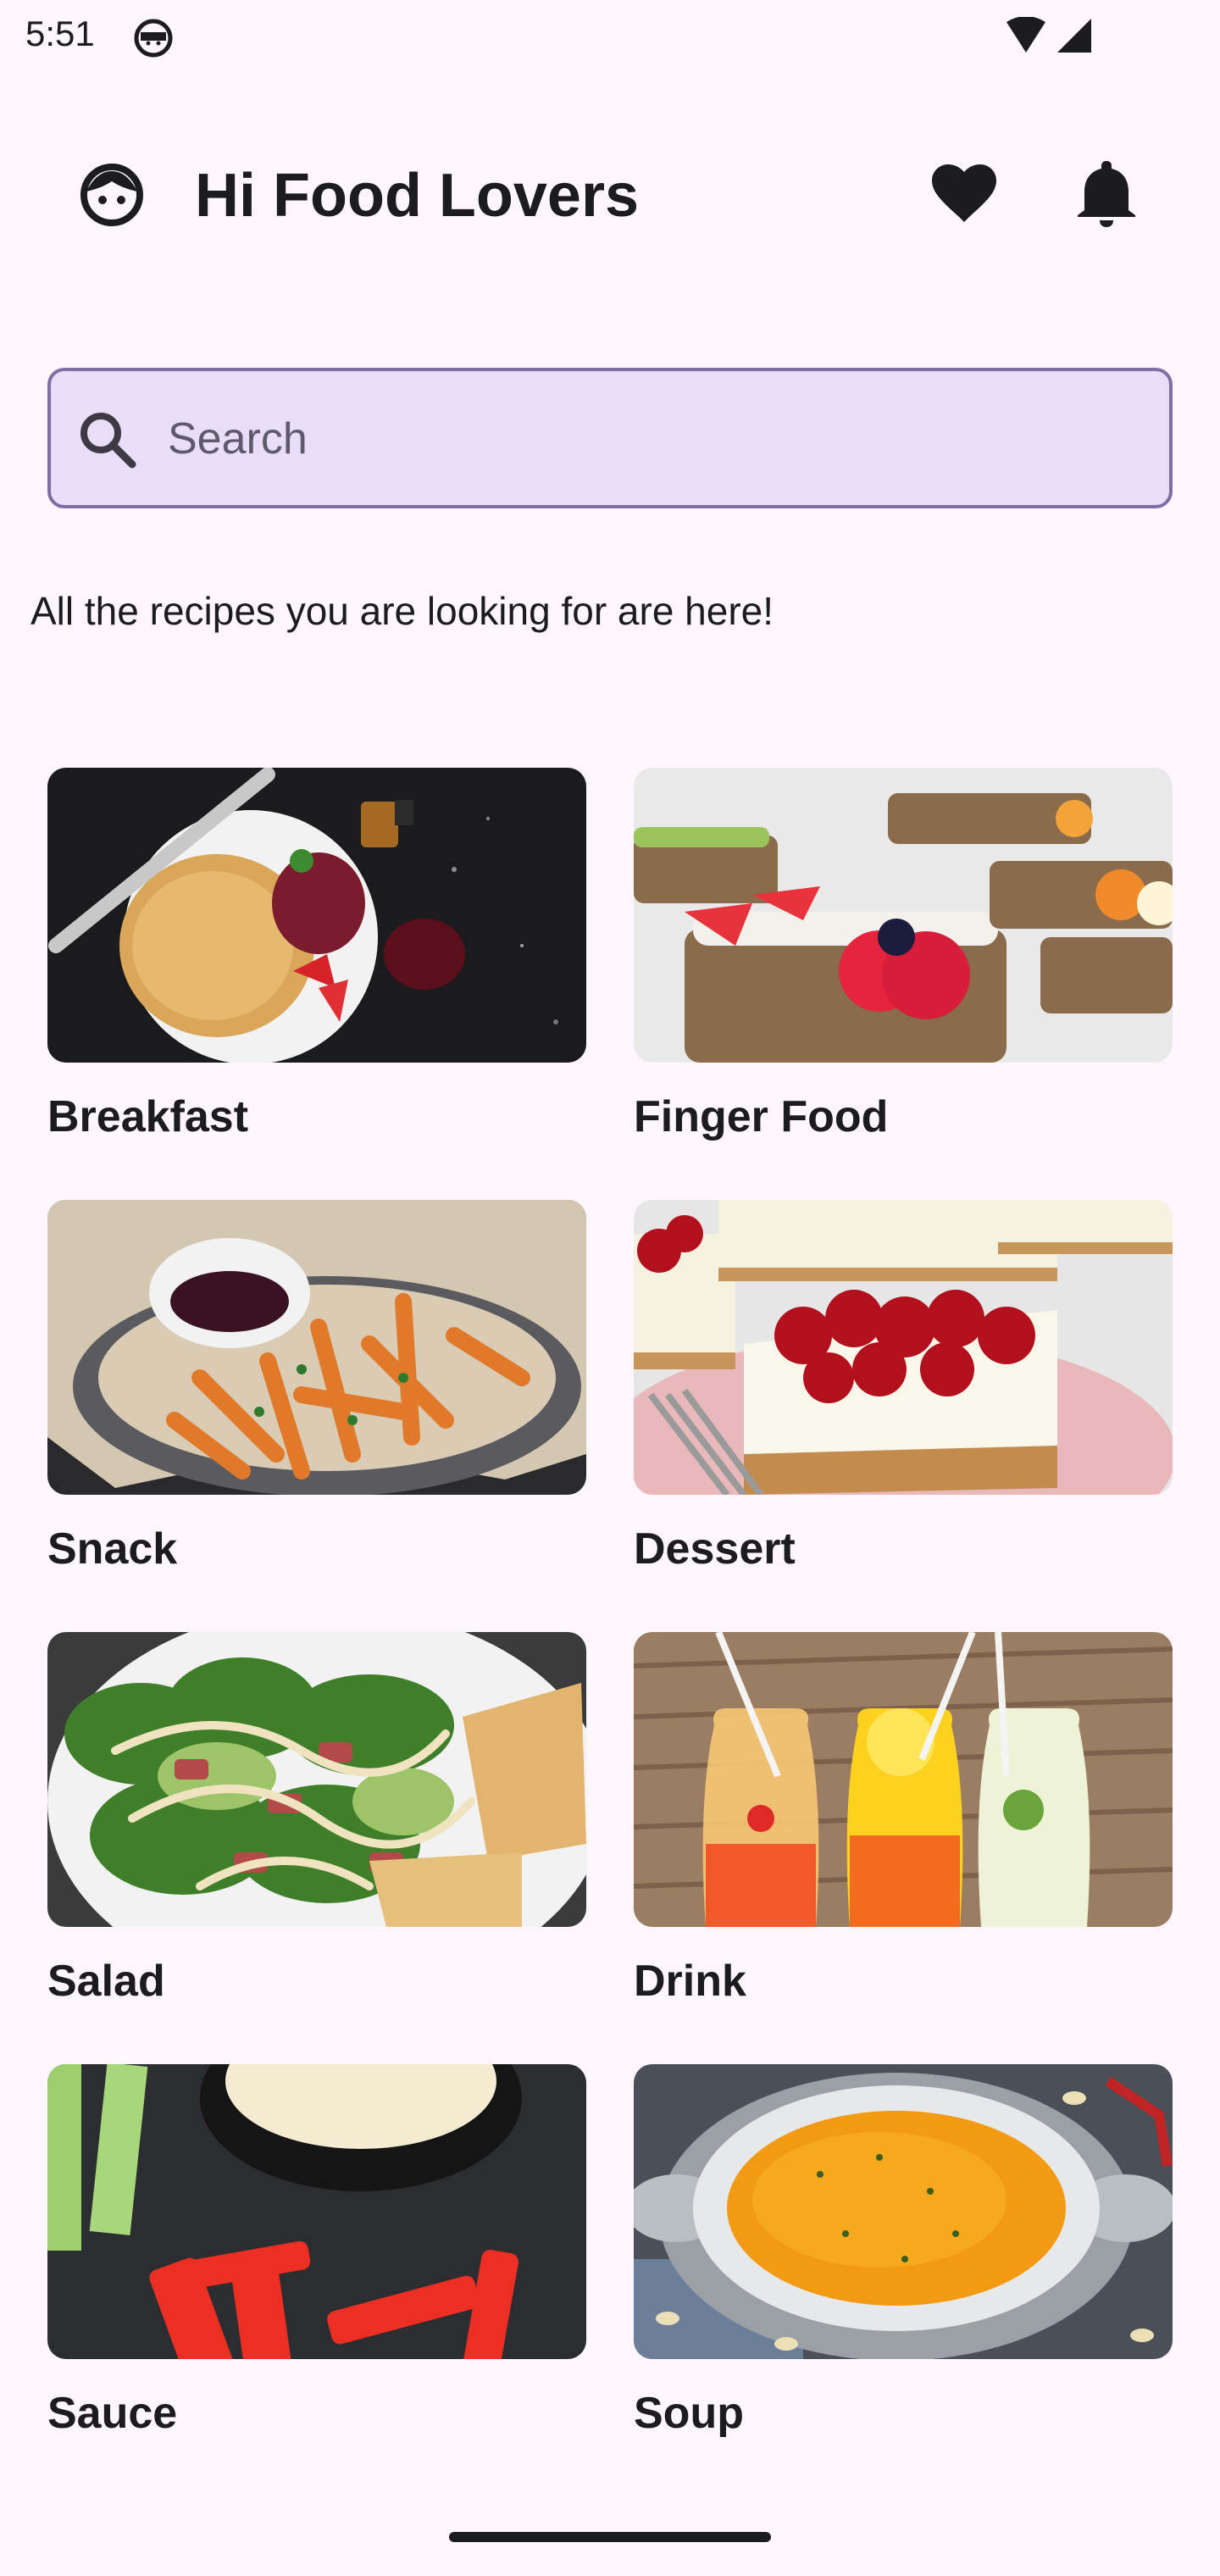 The image size is (1220, 2576). Describe the element at coordinates (148, 1116) in the screenshot. I see `category-label: Breakfast` at that location.